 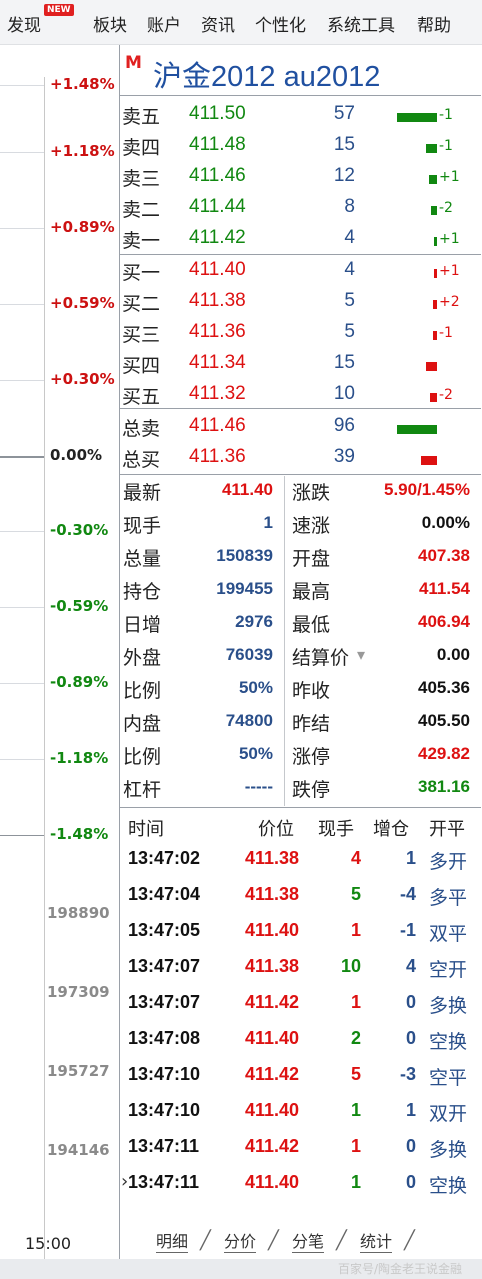 I want to click on menu-system-tools: 系统工具, so click(x=361, y=23).